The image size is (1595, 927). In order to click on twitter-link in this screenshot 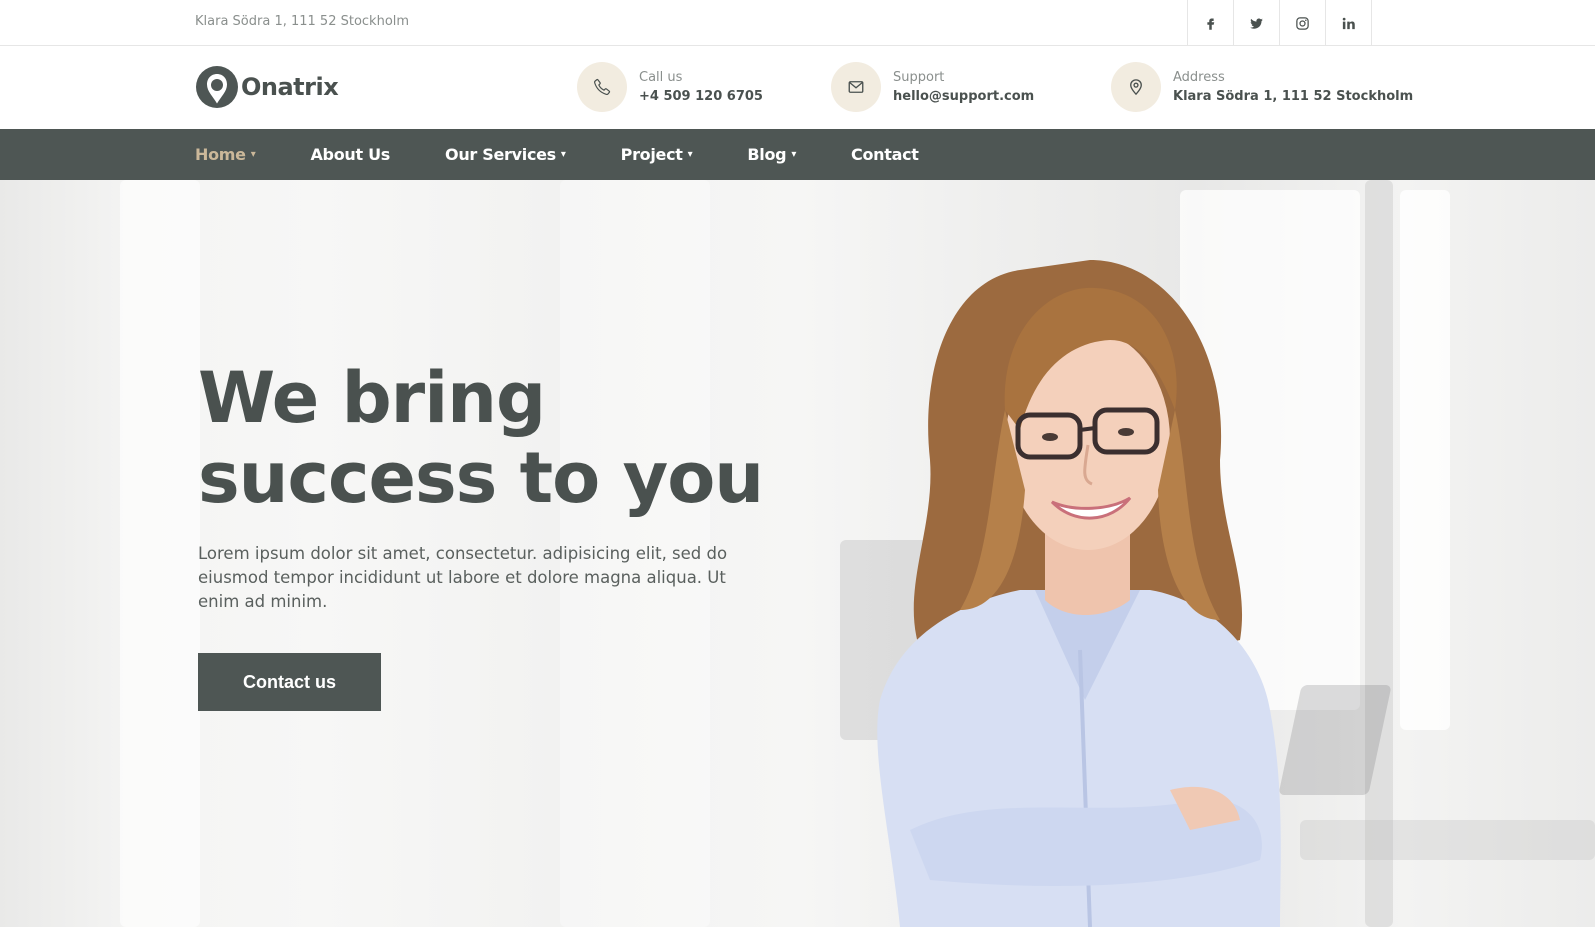, I will do `click(1257, 23)`.